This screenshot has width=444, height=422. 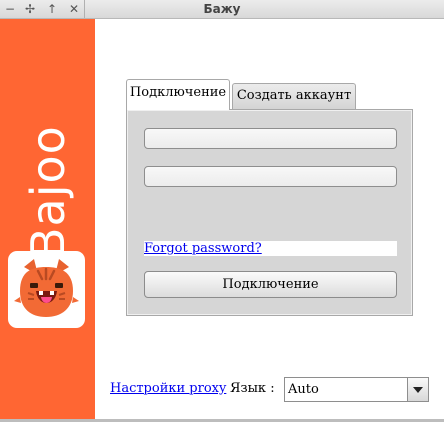 I want to click on footer-bar: Настройки proxy Язык : Auto, so click(x=222, y=390).